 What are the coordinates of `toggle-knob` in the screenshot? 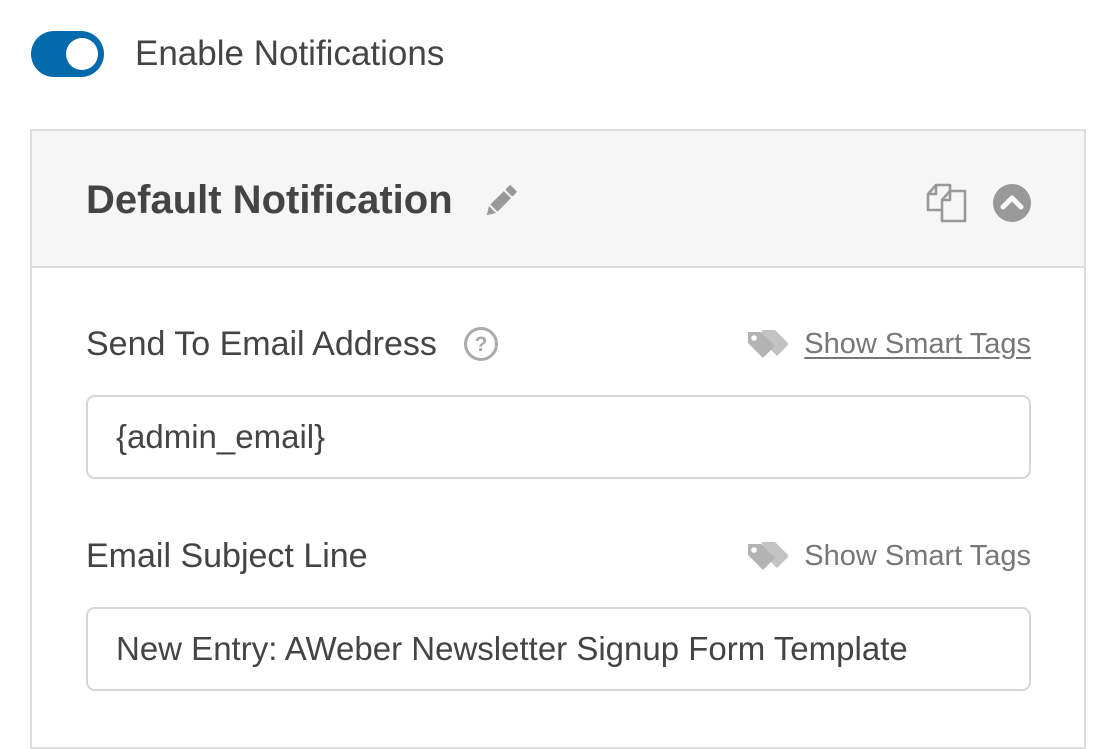 It's located at (82, 54).